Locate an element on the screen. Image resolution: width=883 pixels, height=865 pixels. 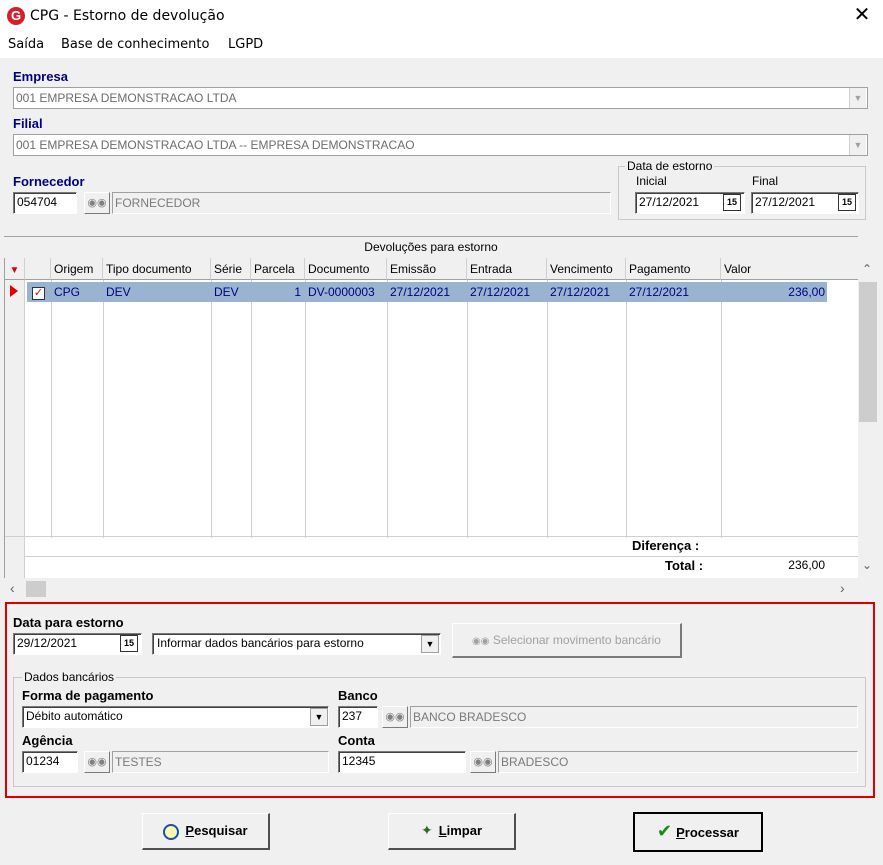
total-value: 236,00 is located at coordinates (806, 565).